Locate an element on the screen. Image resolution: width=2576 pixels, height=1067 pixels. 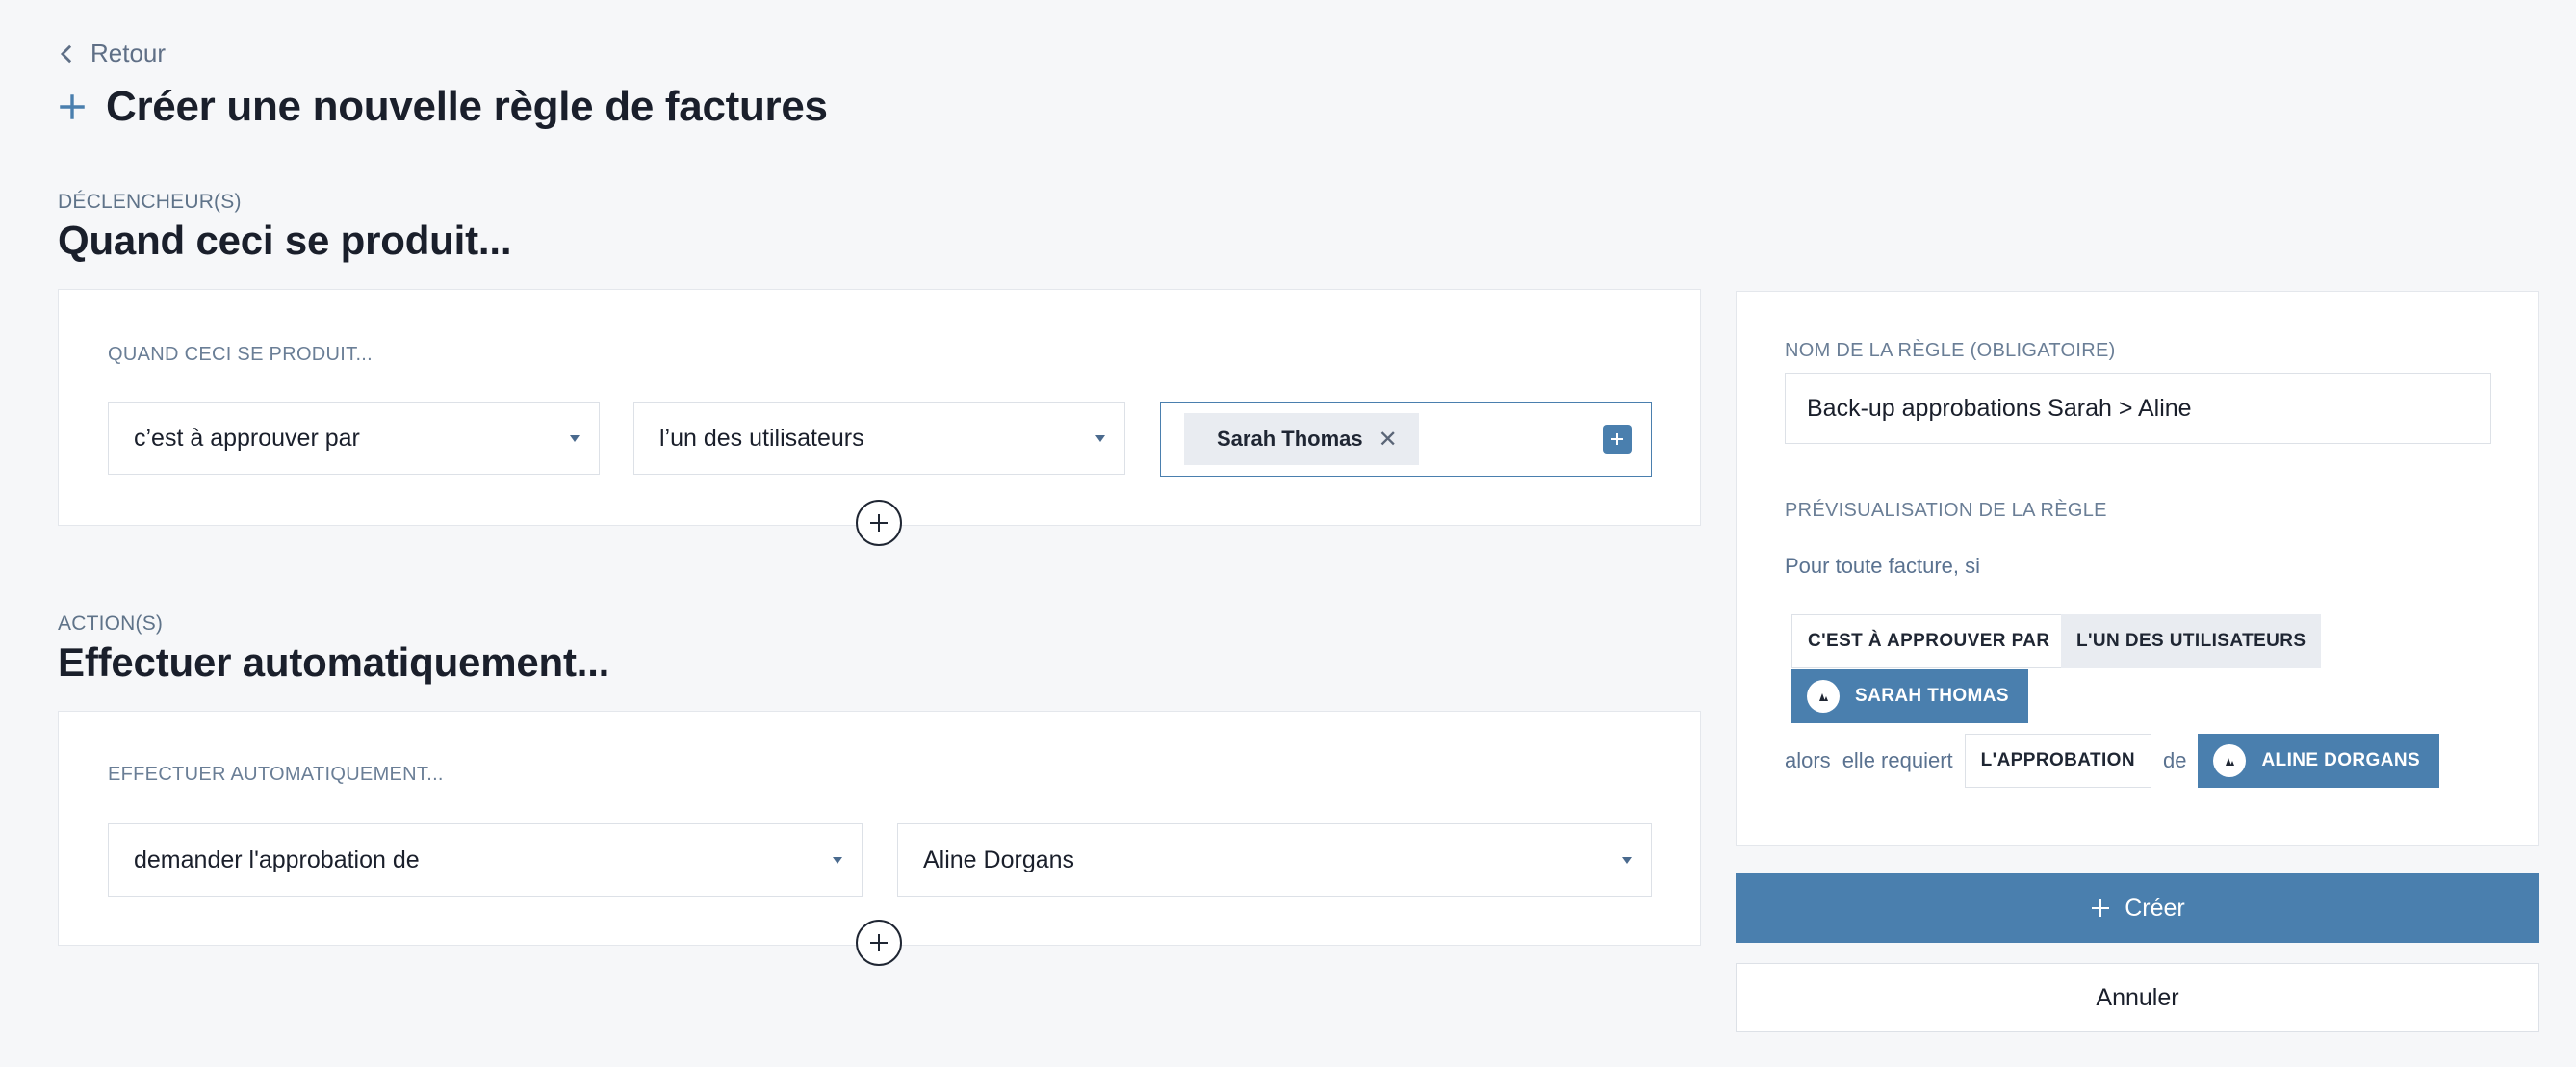
add-trigger-button is located at coordinates (879, 523).